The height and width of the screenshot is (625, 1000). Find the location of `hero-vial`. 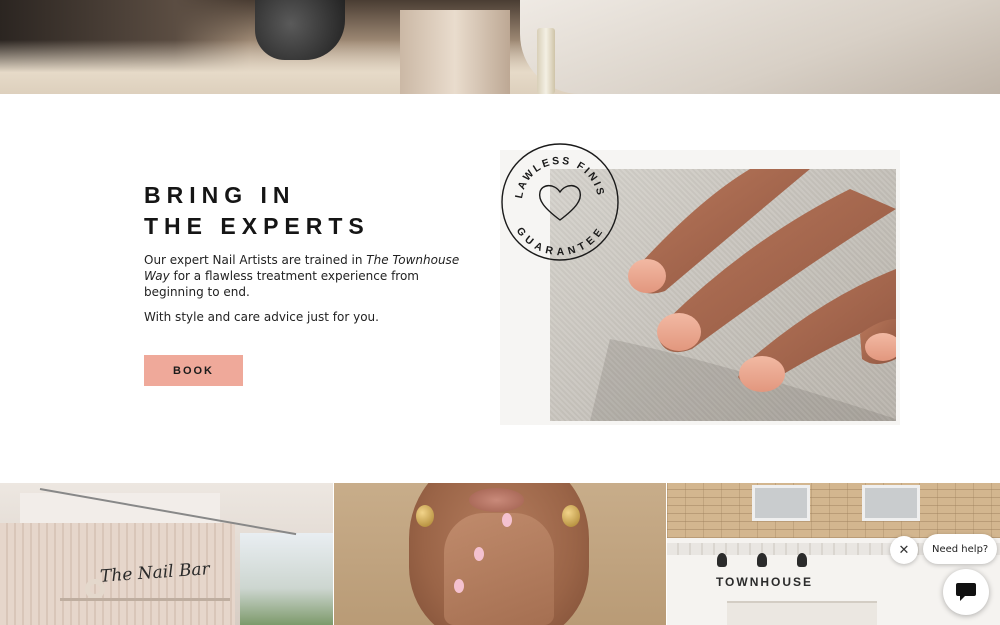

hero-vial is located at coordinates (546, 61).